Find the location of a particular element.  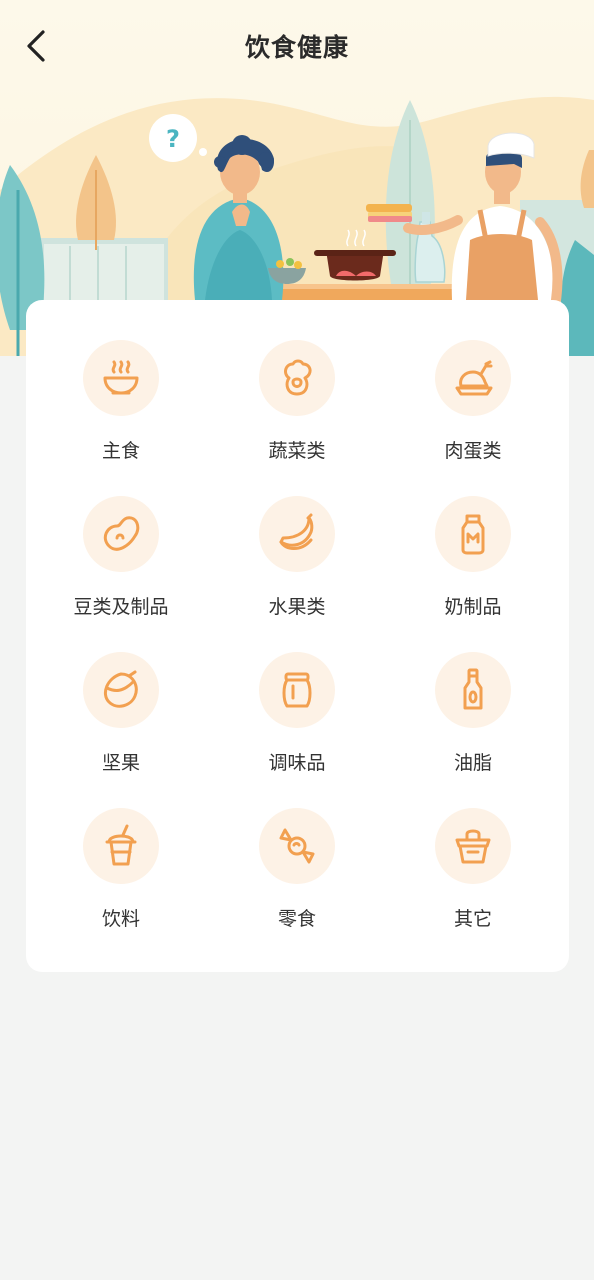

rice-bowl-icon is located at coordinates (121, 377).